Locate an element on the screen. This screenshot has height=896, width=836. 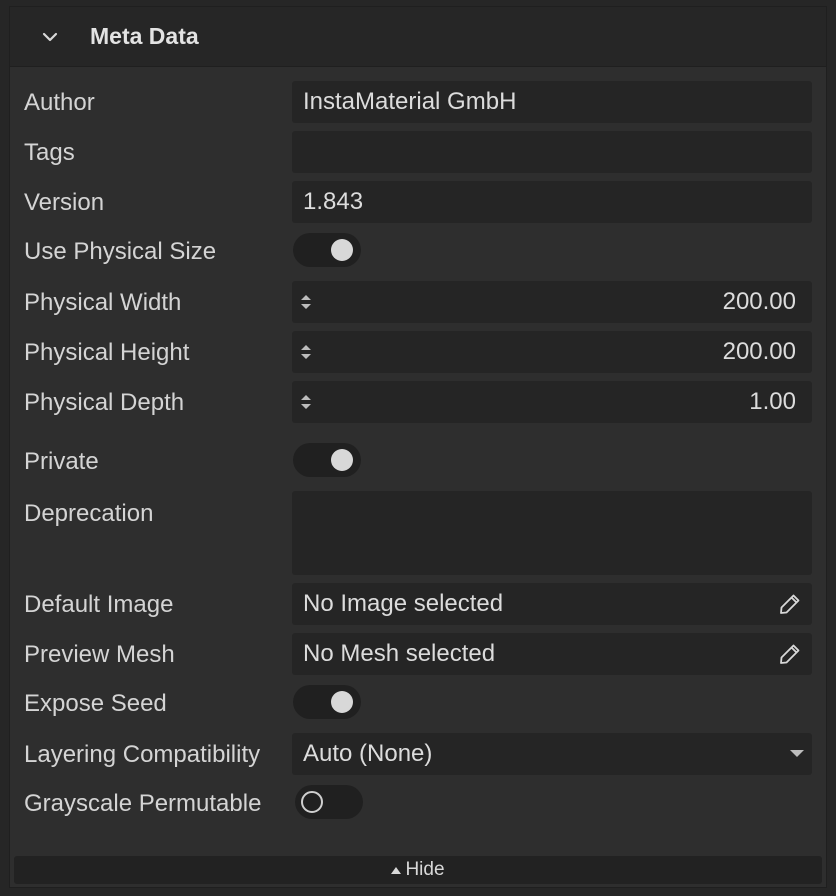
layering-compatibility-label: Layering Compatibility is located at coordinates (142, 754).